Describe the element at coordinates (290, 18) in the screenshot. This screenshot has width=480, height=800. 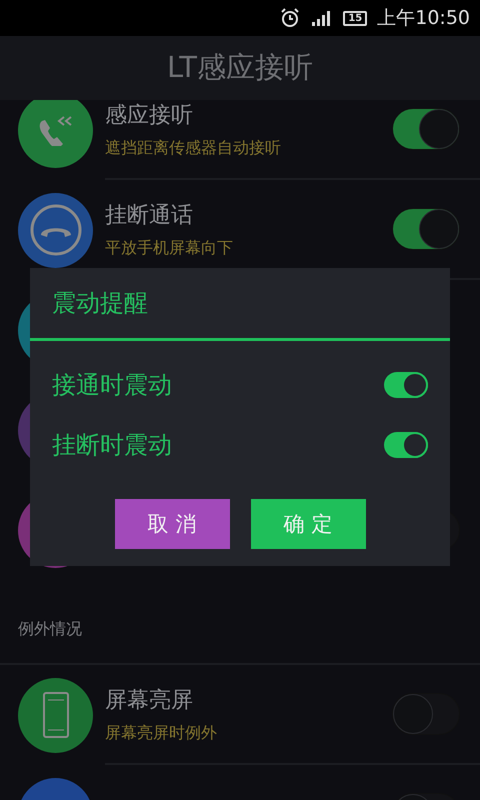
I see `alarm-icon` at that location.